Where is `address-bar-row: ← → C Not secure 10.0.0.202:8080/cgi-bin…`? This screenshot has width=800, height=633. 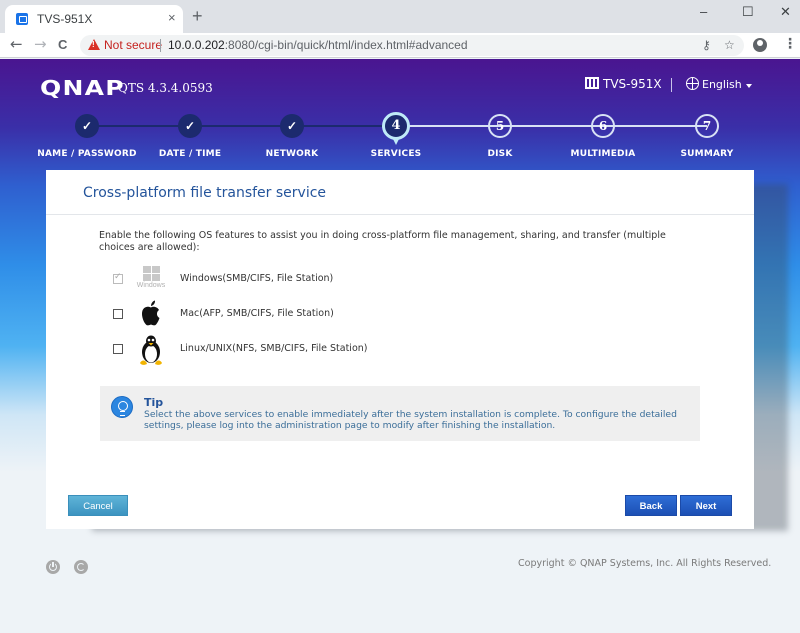 address-bar-row: ← → C Not secure 10.0.0.202:8080/cgi-bin… is located at coordinates (400, 45).